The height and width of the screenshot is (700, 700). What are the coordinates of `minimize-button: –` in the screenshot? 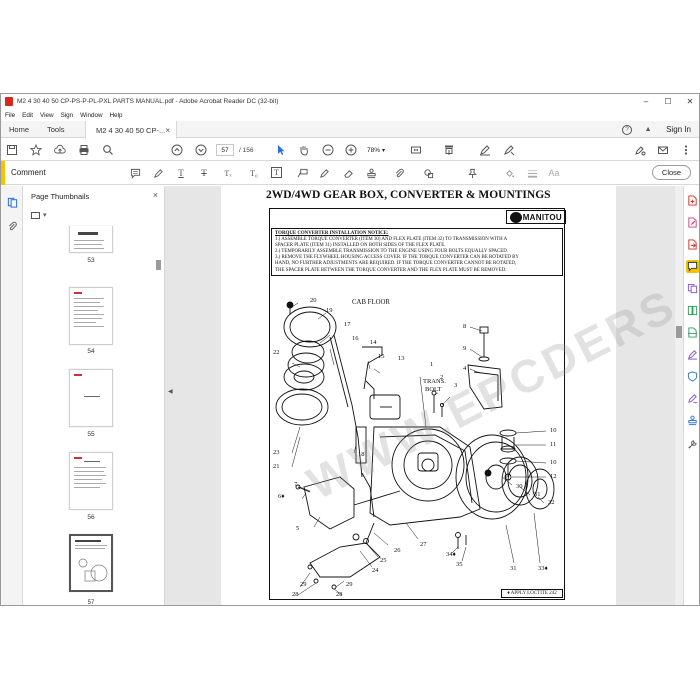 It's located at (646, 101).